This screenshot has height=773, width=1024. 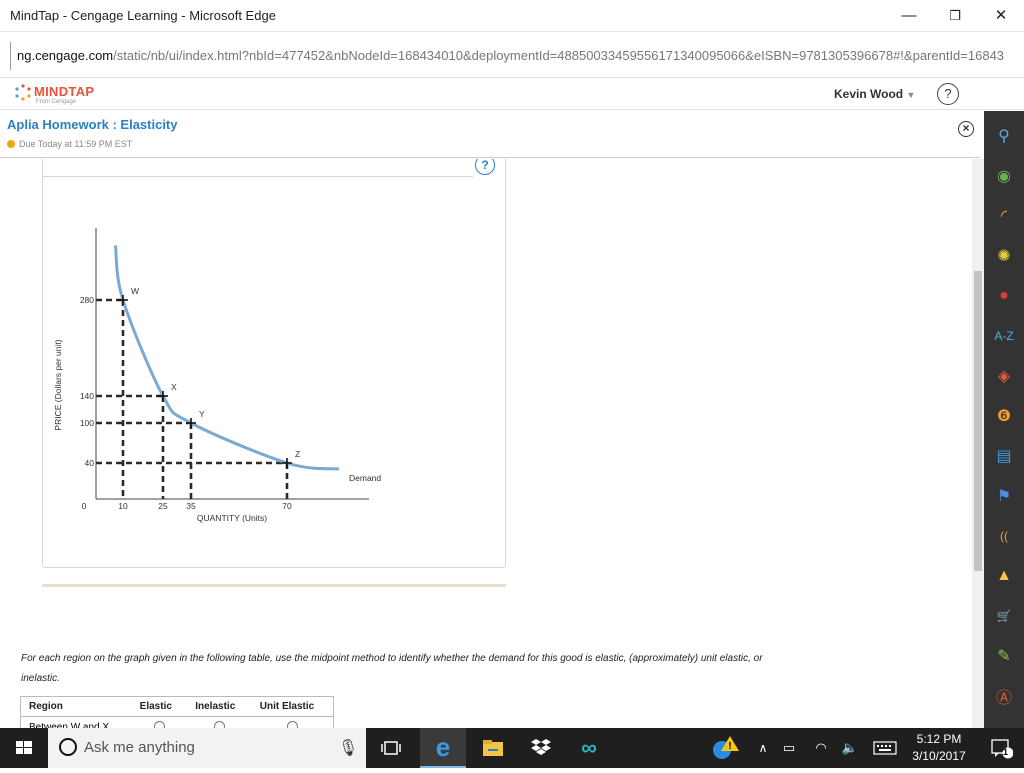 I want to click on a-z-icon: A-Z, so click(x=1004, y=336).